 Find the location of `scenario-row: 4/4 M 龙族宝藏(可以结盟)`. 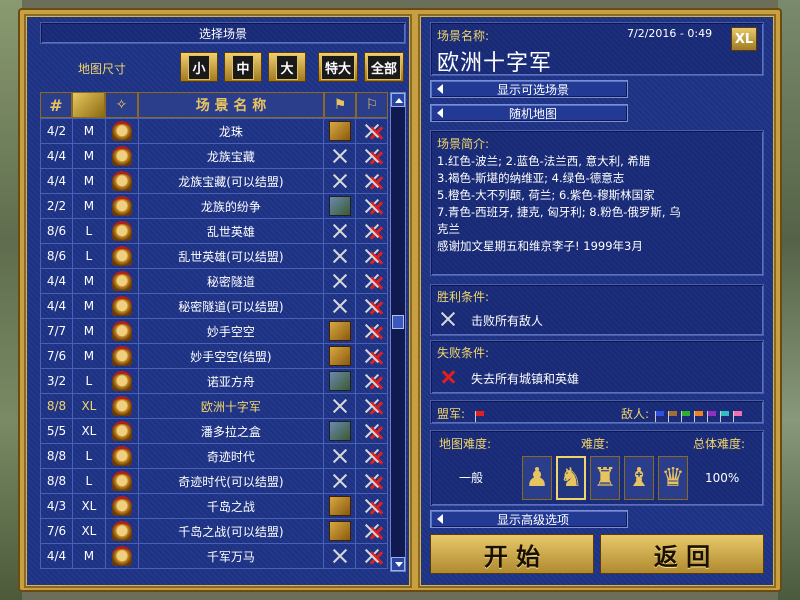

scenario-row: 4/4 M 龙族宝藏(可以结盟) is located at coordinates (214, 181).